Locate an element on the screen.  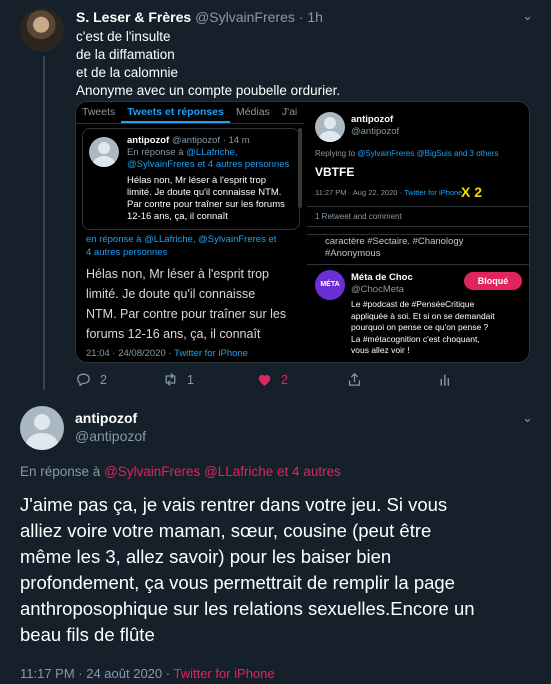
zoomed-line: Hélas non, Mr léser à l'esprit trop is located at coordinates (178, 274).